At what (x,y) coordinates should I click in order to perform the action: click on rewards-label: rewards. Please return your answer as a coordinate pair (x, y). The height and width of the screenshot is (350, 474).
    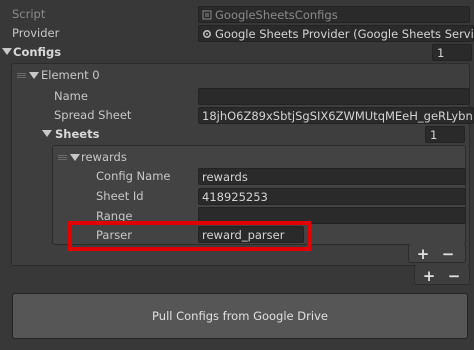
    Looking at the image, I should click on (104, 157).